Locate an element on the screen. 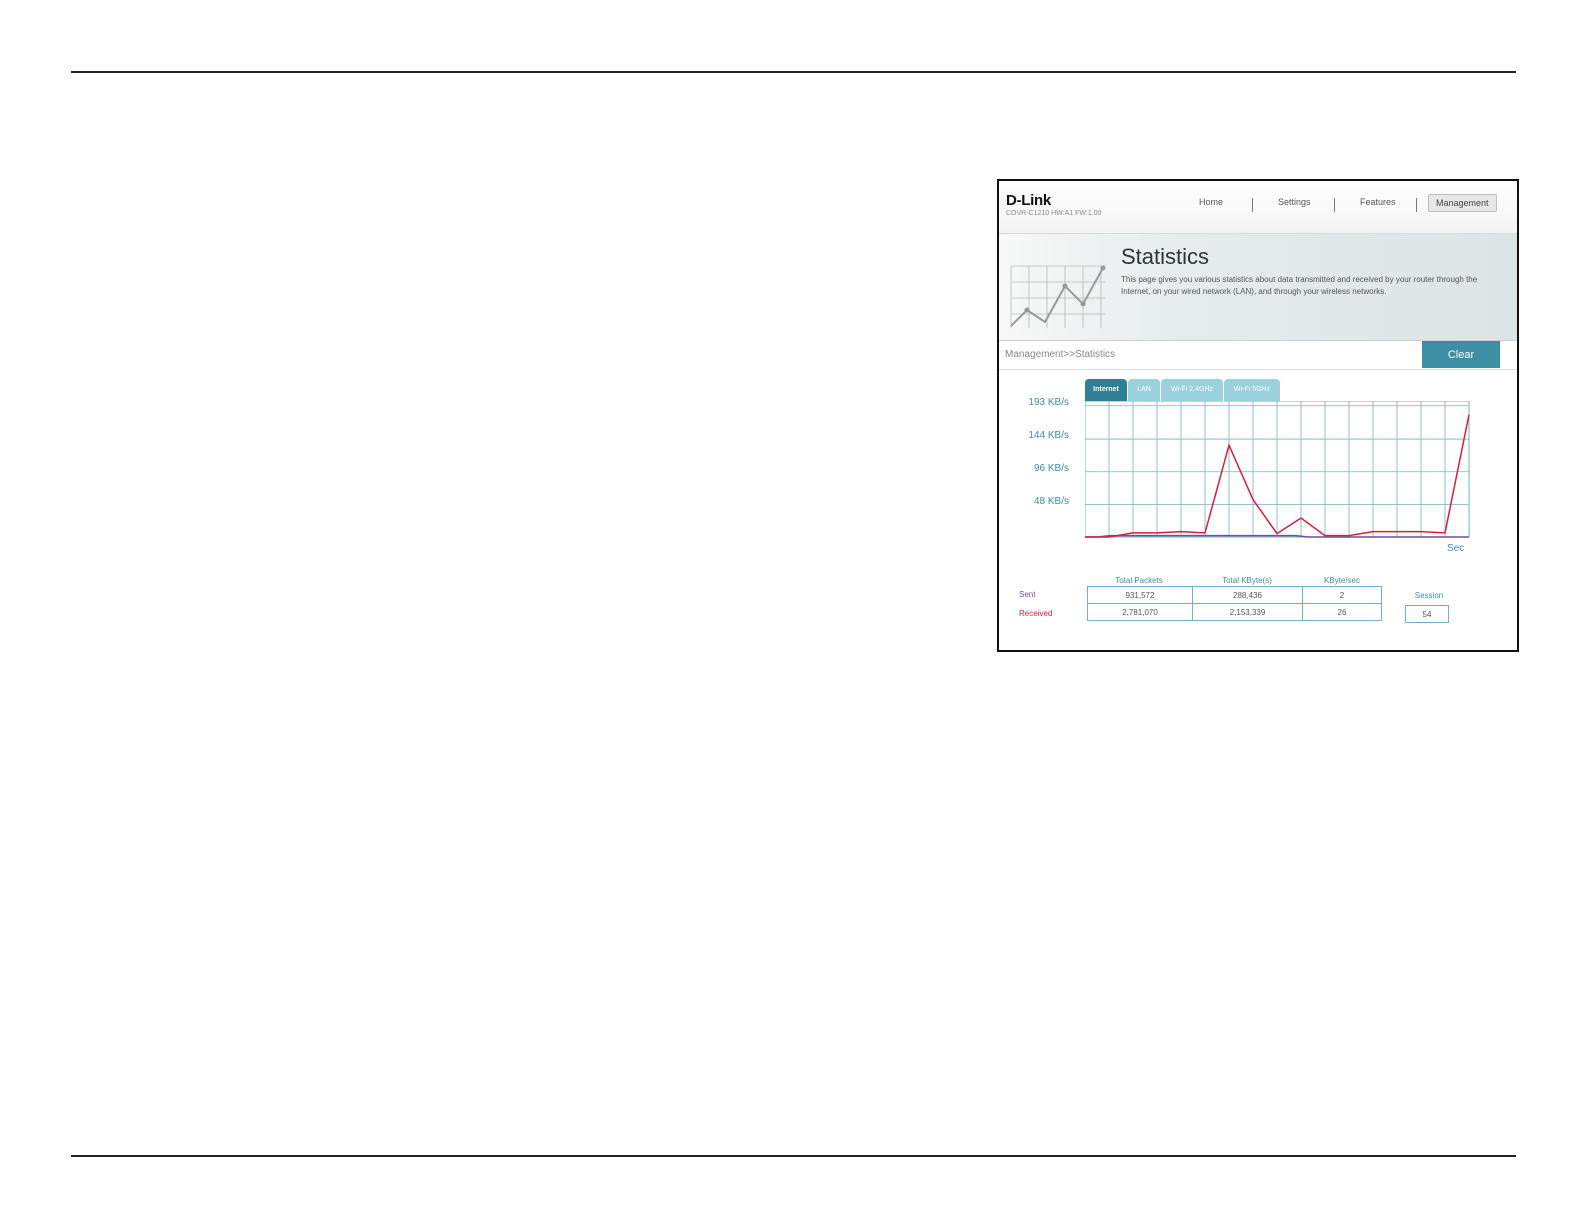 The image size is (1584, 1224). nav-features: Features is located at coordinates (1378, 202).